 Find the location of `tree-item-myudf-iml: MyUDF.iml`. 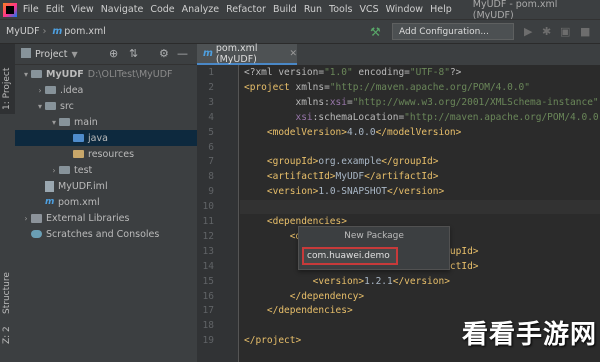

tree-item-myudf-iml: MyUDF.iml is located at coordinates (106, 186).